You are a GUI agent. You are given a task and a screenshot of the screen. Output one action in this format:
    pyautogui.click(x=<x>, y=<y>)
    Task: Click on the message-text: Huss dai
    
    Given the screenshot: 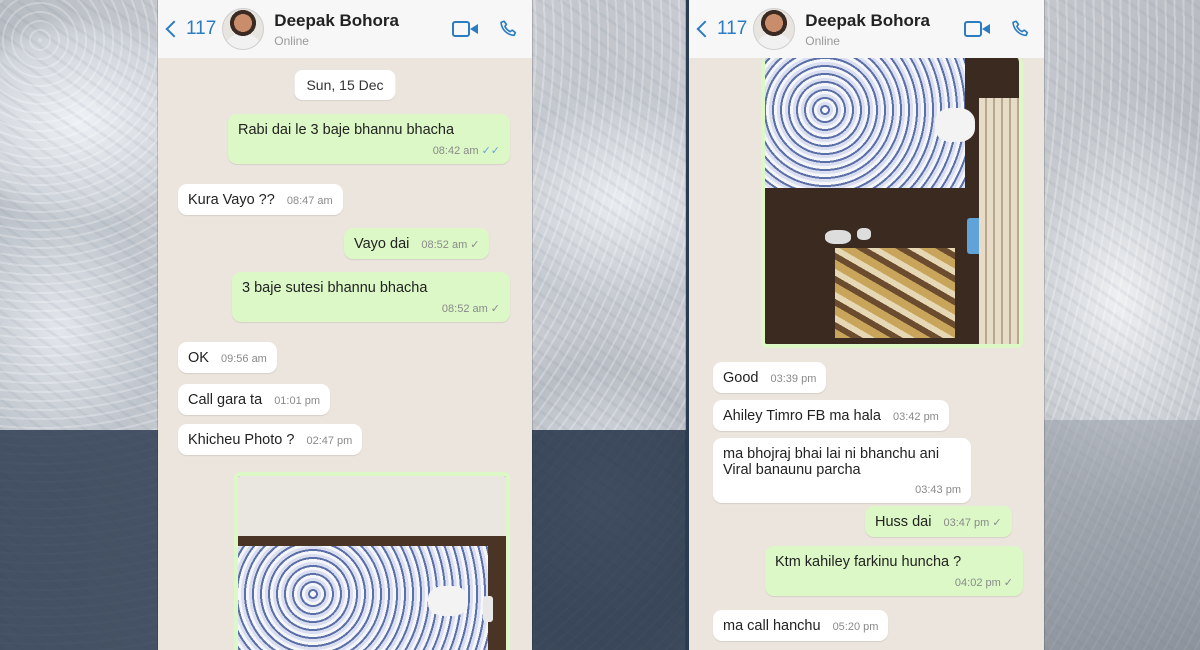 What is the action you would take?
    pyautogui.click(x=903, y=522)
    